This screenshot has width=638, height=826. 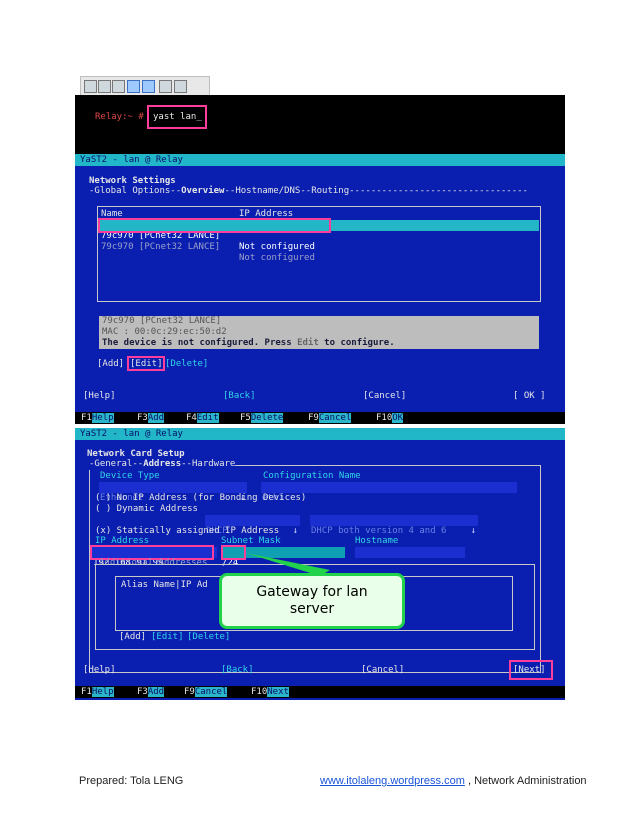 I want to click on footer-topic: Network Administration, so click(x=530, y=781).